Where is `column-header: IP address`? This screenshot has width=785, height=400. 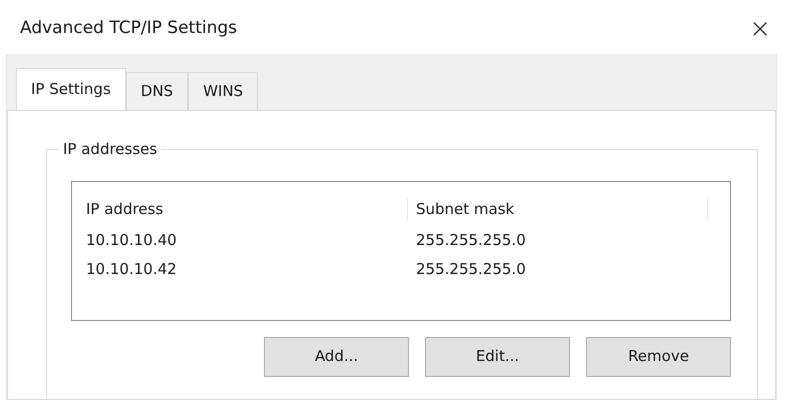
column-header: IP address is located at coordinates (247, 209).